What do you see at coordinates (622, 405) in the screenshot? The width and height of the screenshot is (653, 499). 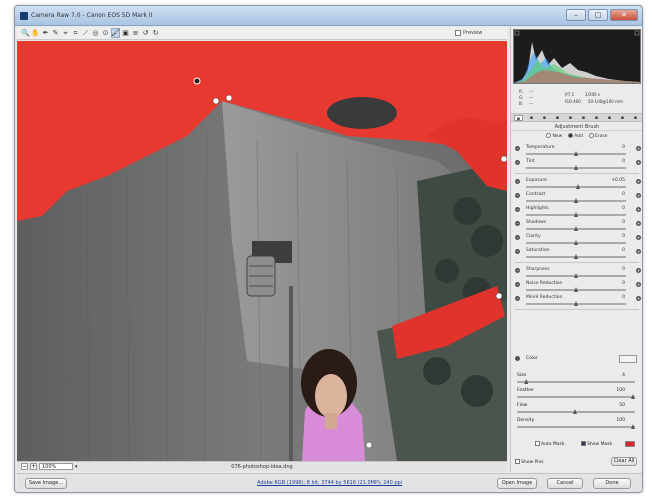 I see `slider-value: 50` at bounding box center [622, 405].